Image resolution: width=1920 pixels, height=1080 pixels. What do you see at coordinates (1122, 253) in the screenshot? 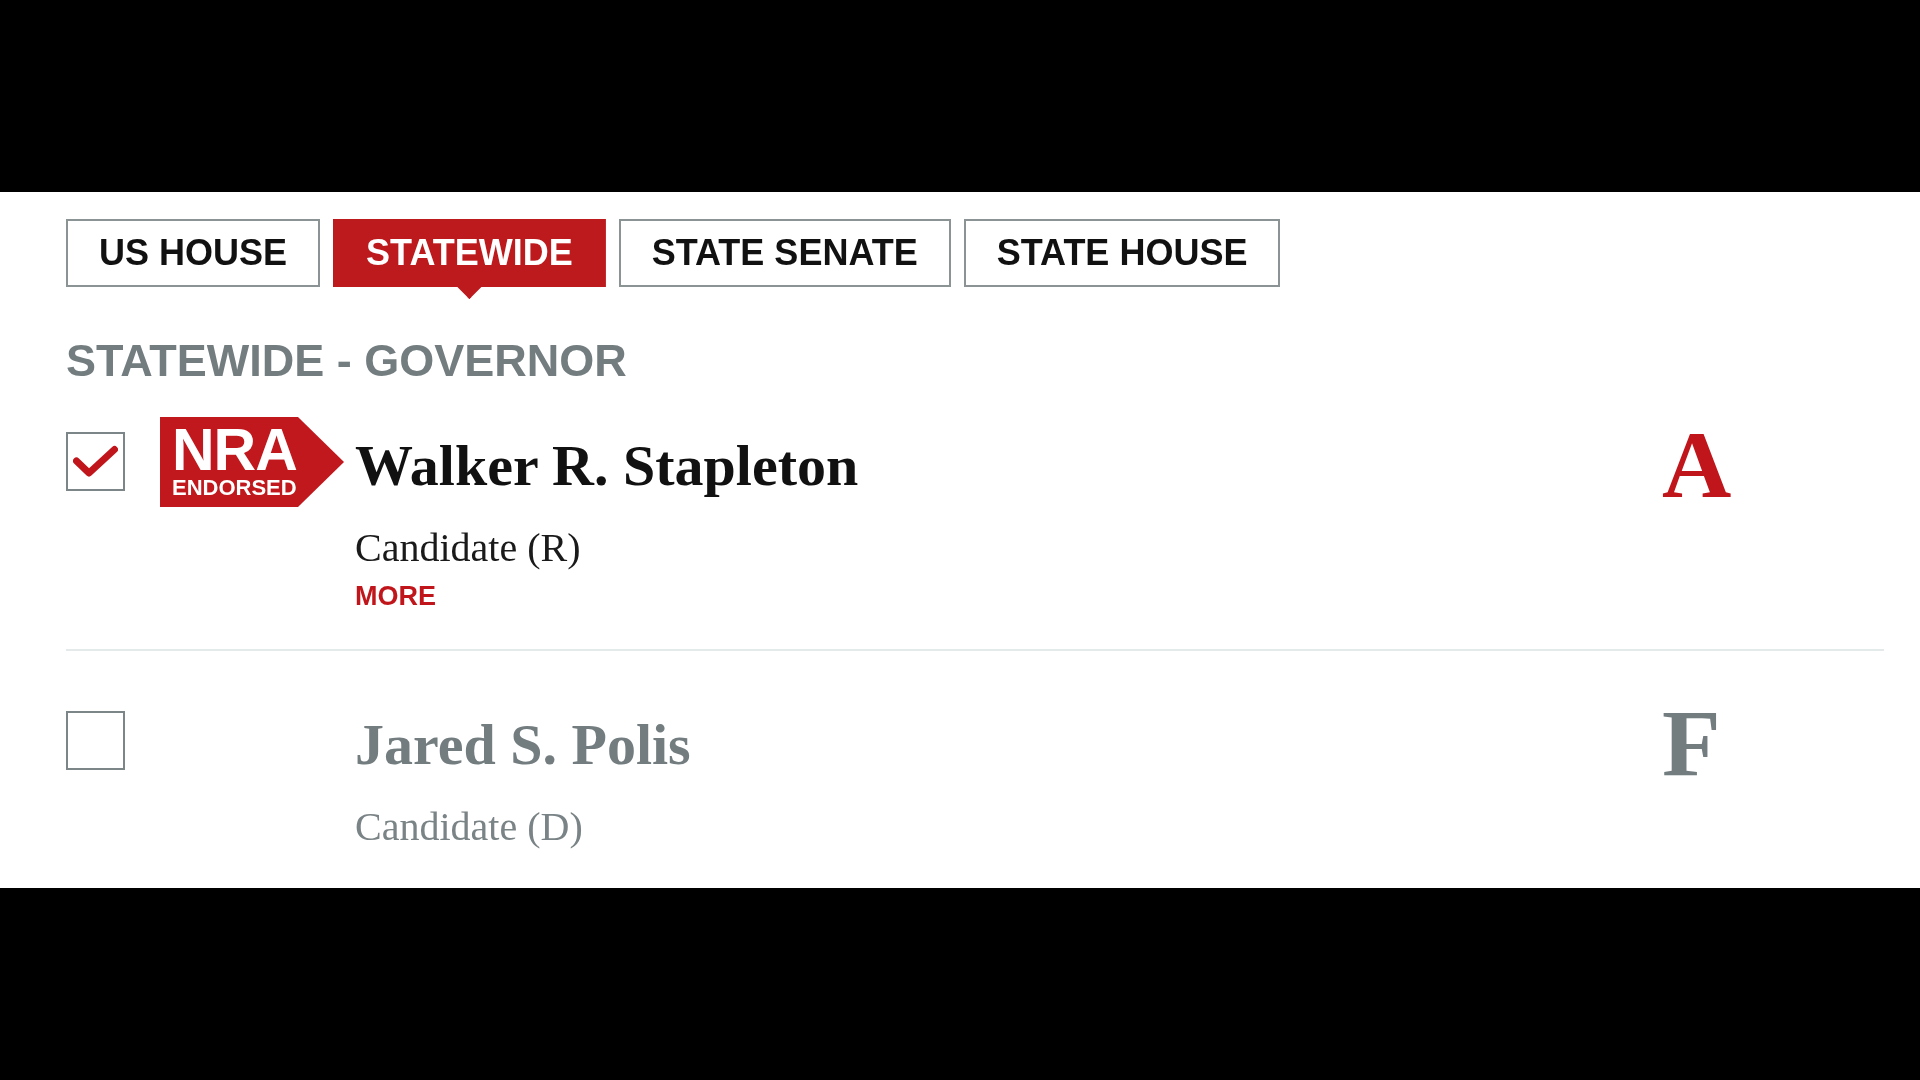
I see `category-tab: STATE HOUSE` at bounding box center [1122, 253].